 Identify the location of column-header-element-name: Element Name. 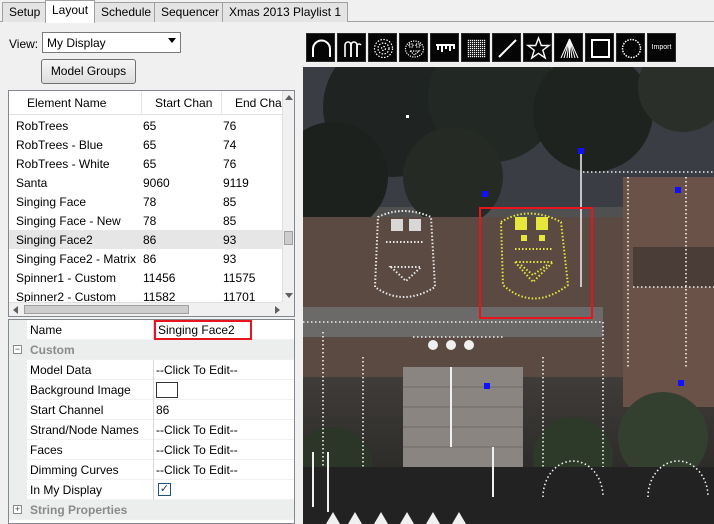
(66, 103).